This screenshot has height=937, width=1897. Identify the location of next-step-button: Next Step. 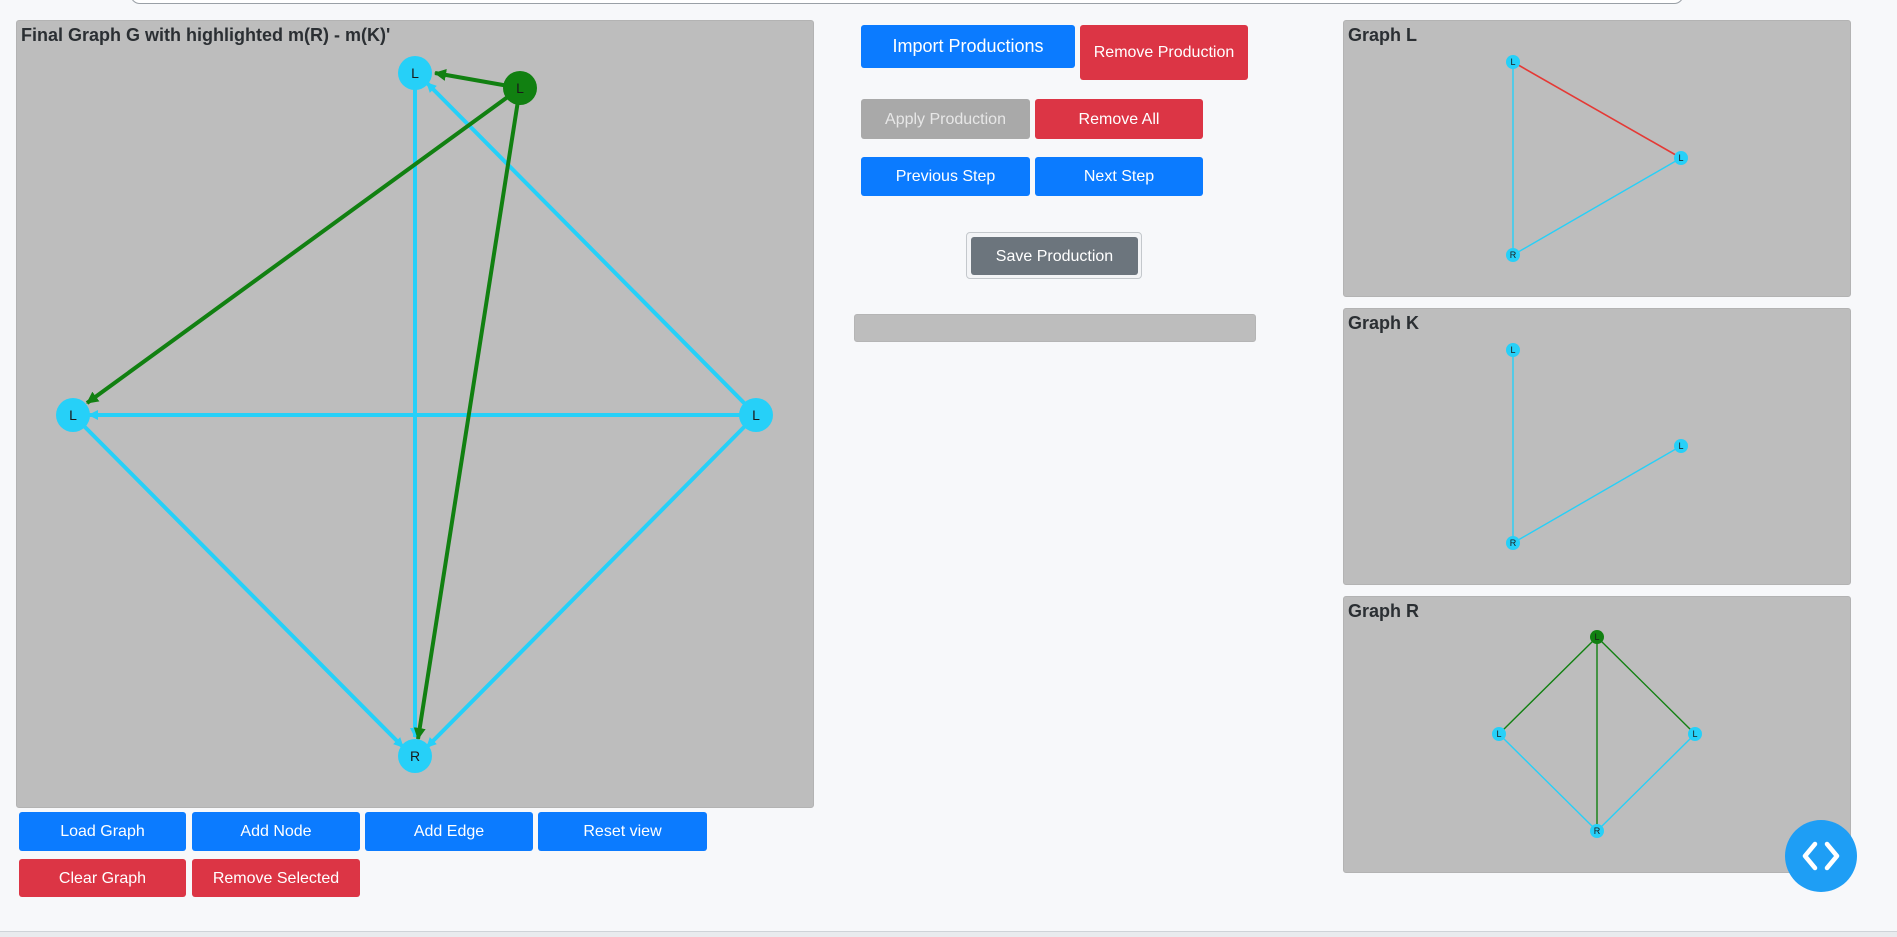
(1119, 176).